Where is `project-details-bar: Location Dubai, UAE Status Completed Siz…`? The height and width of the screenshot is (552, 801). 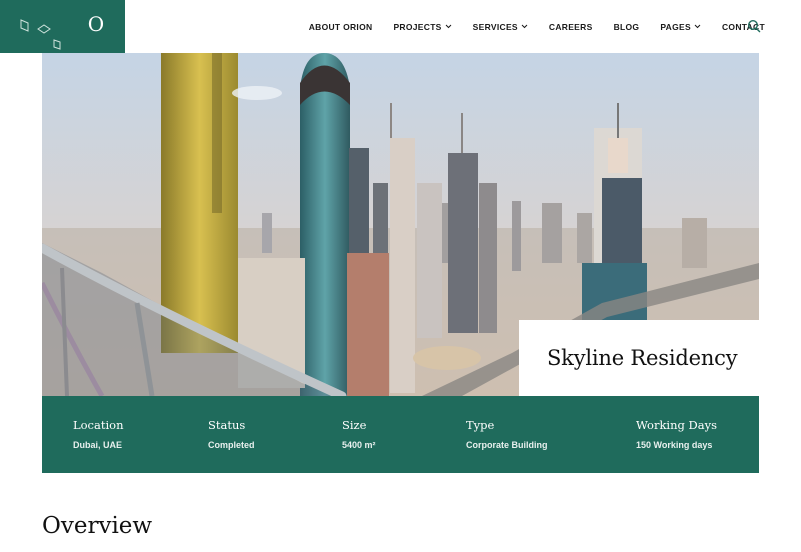 project-details-bar: Location Dubai, UAE Status Completed Siz… is located at coordinates (400, 434).